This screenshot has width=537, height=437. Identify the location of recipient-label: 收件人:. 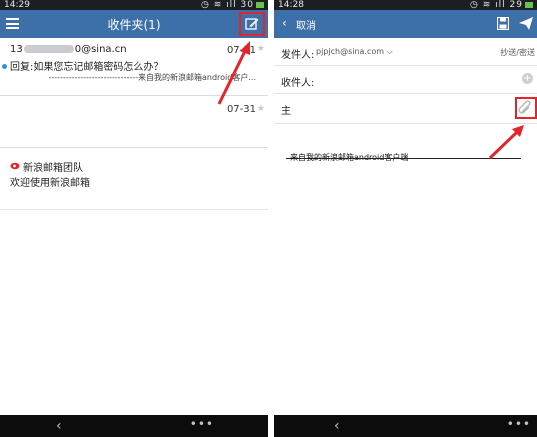
(298, 83).